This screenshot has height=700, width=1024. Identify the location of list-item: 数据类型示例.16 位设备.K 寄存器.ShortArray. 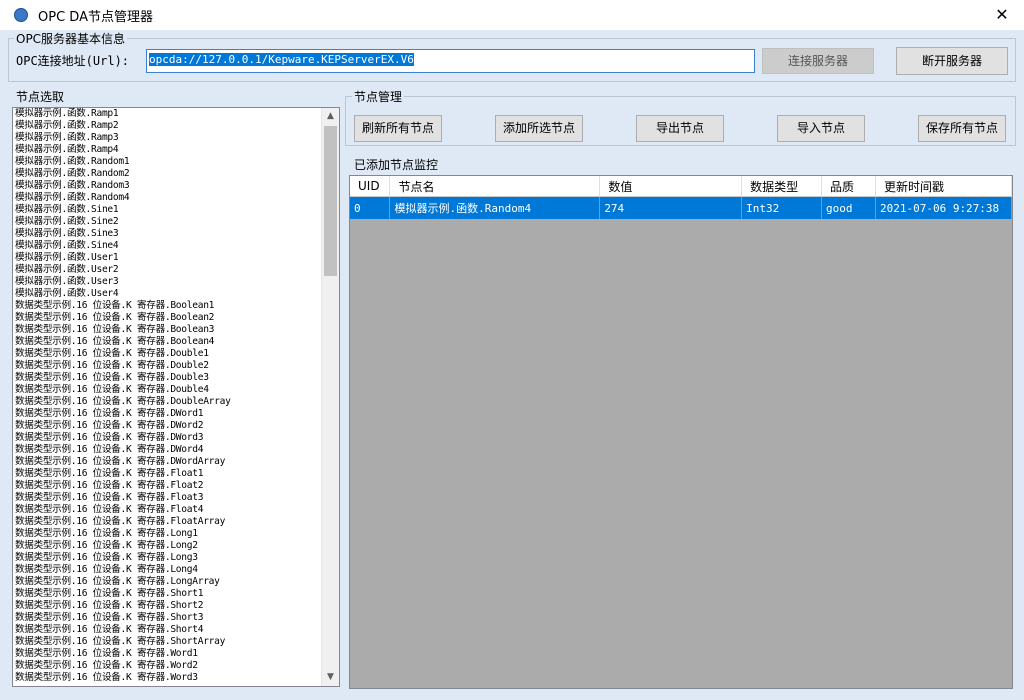
(177, 642).